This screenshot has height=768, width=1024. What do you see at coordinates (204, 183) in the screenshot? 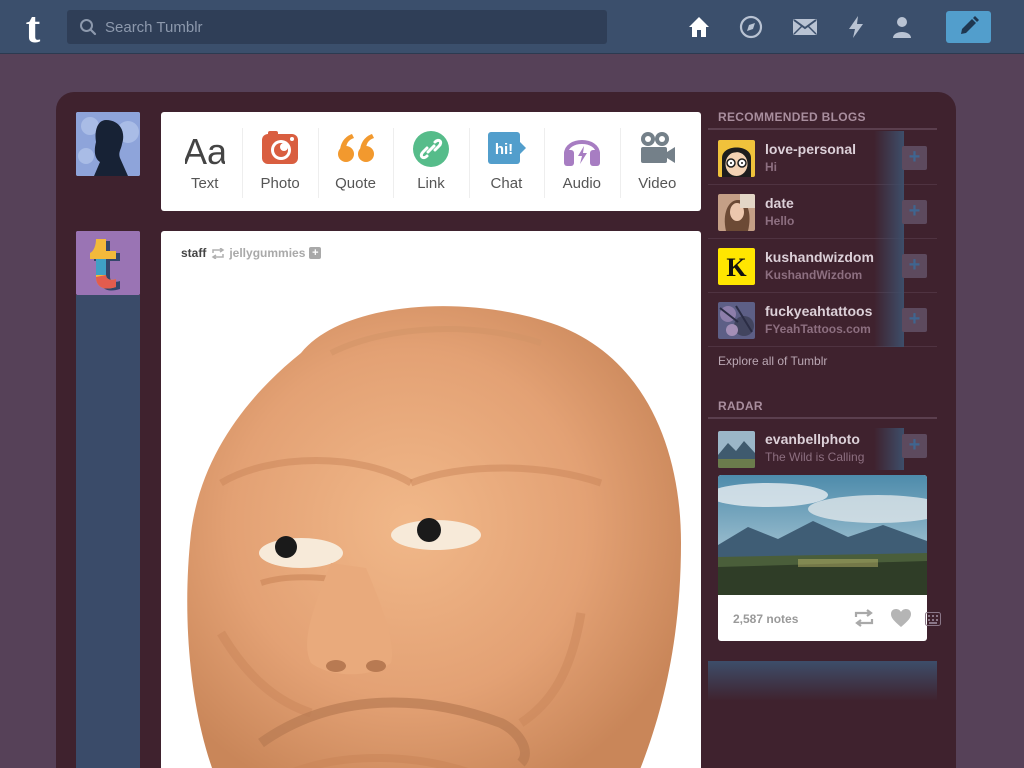
I see `post-type-label: Text` at bounding box center [204, 183].